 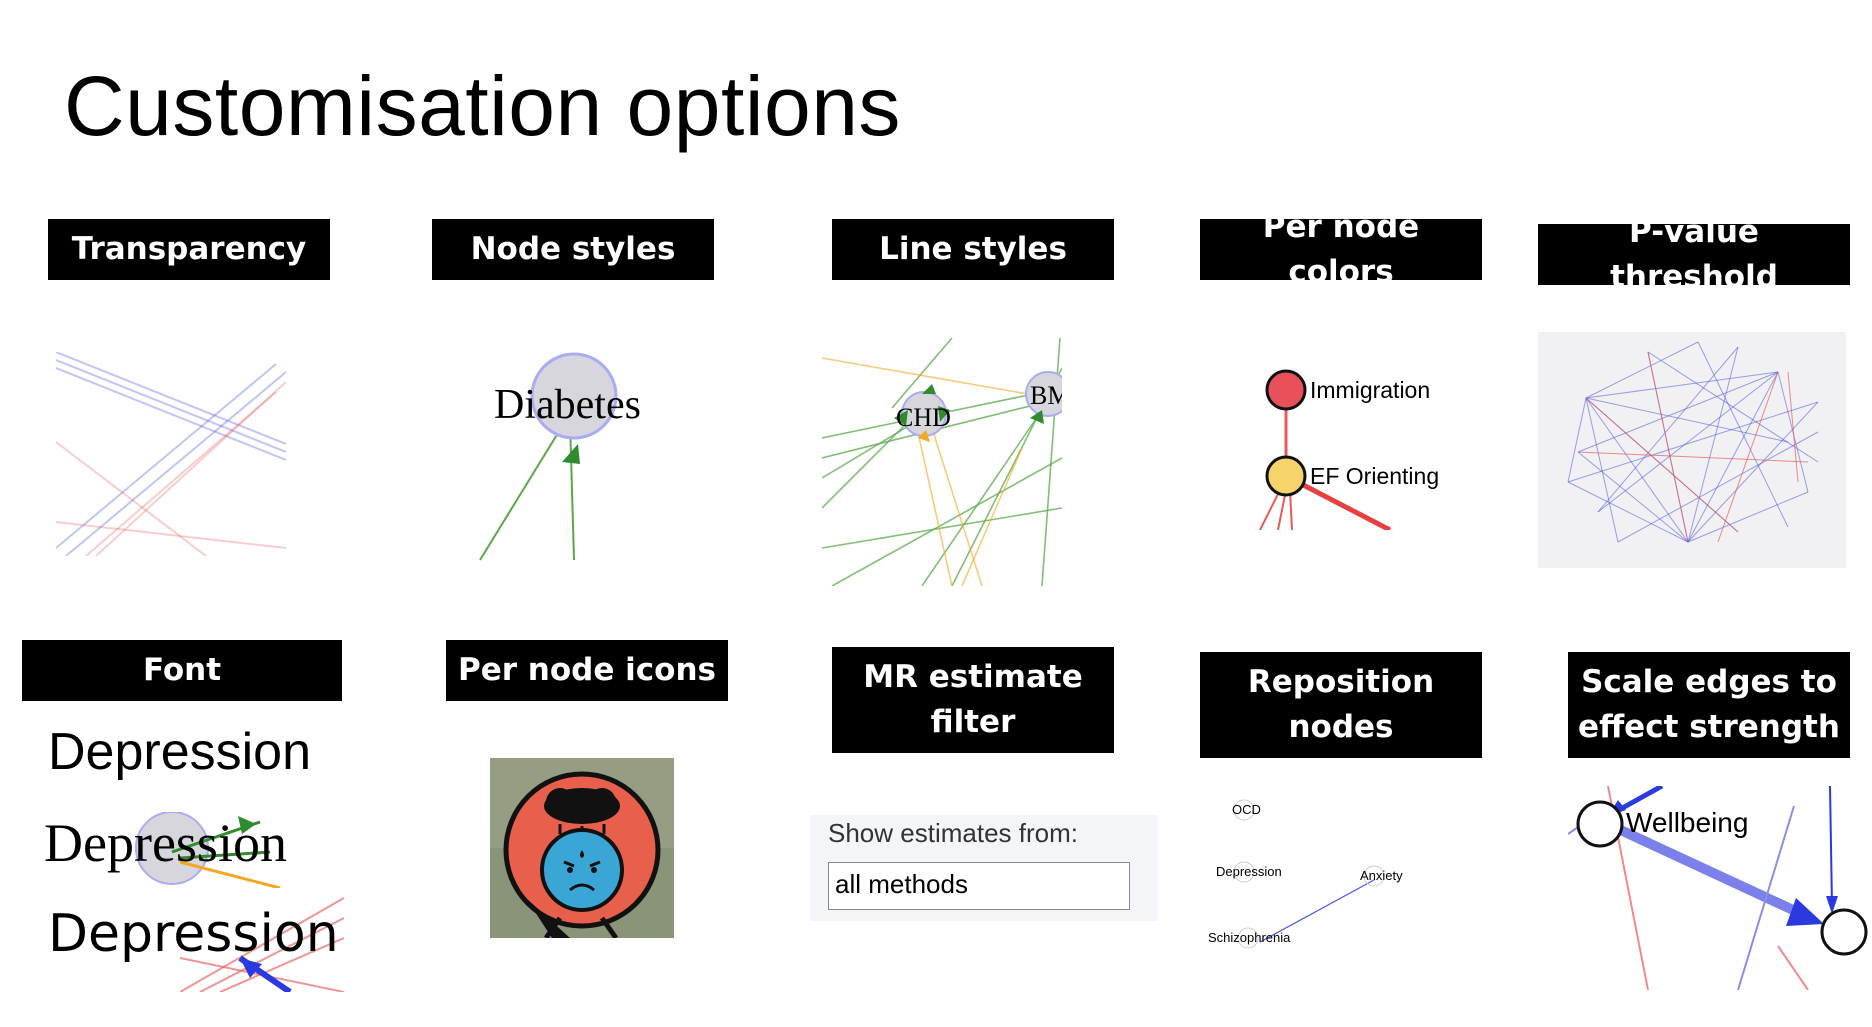 What do you see at coordinates (560, 456) in the screenshot?
I see `node-styles-example: Diabetes` at bounding box center [560, 456].